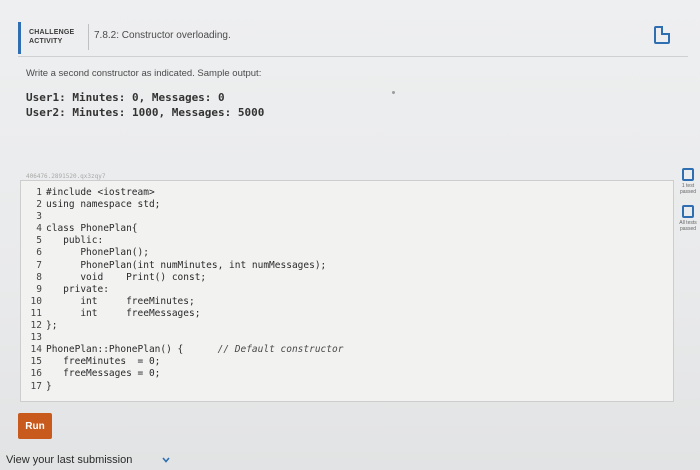  I want to click on line-number: 8, so click(39, 277).